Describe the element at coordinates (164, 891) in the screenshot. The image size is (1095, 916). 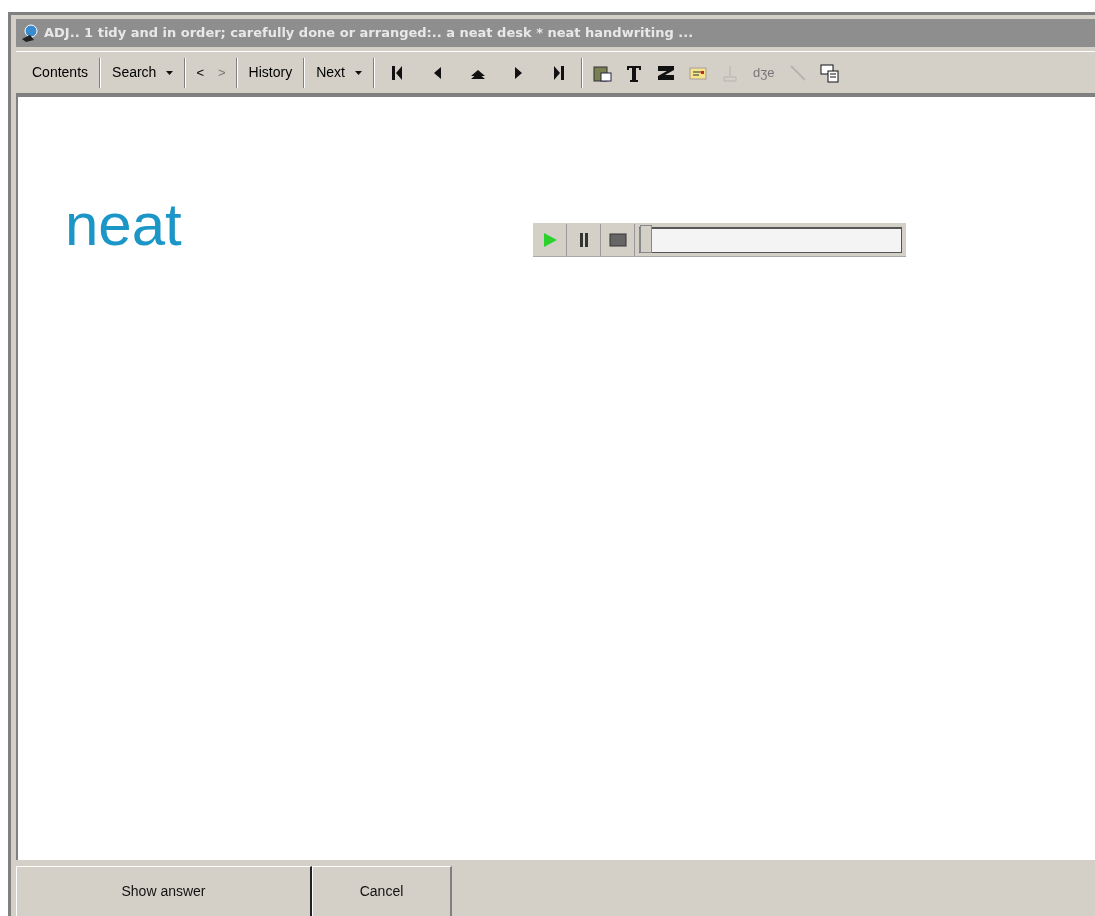
I see `dialog-button: Show answer` at that location.